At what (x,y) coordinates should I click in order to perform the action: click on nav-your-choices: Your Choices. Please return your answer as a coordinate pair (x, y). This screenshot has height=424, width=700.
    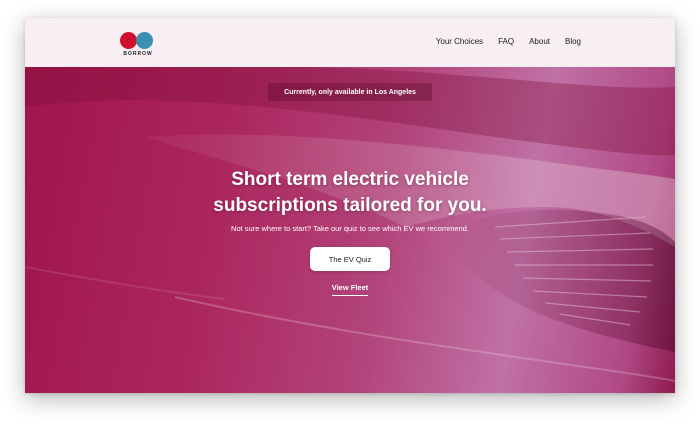
    Looking at the image, I should click on (459, 41).